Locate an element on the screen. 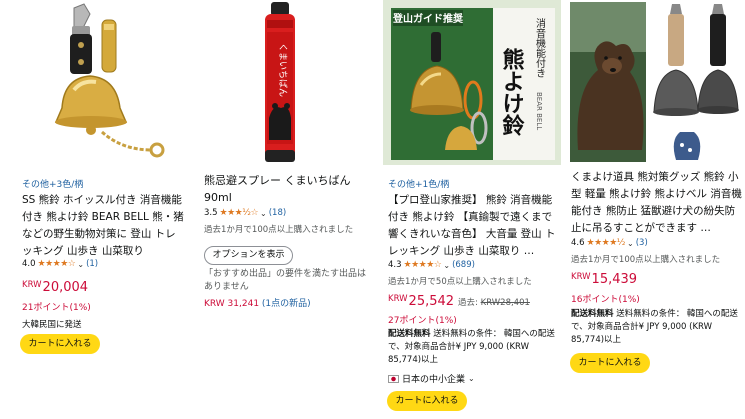  points: 21ポイント(1%) is located at coordinates (56, 308).